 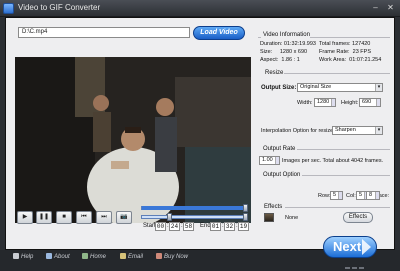 What do you see at coordinates (269, 60) in the screenshot?
I see `aspect-label: Aspect:` at bounding box center [269, 60].